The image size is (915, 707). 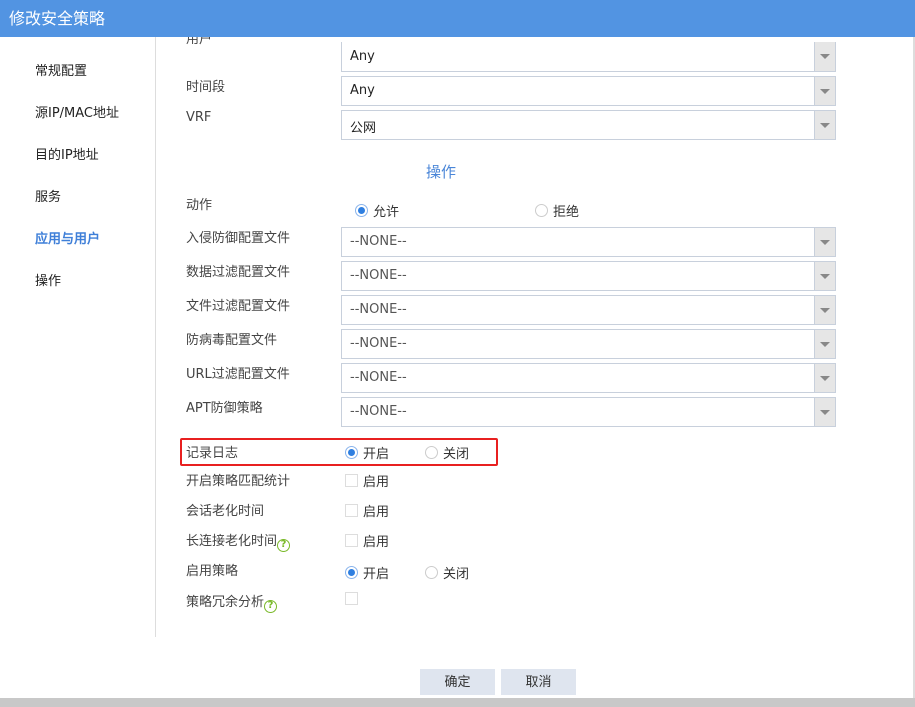 What do you see at coordinates (224, 408) in the screenshot?
I see `profile-label: APT防御策略` at bounding box center [224, 408].